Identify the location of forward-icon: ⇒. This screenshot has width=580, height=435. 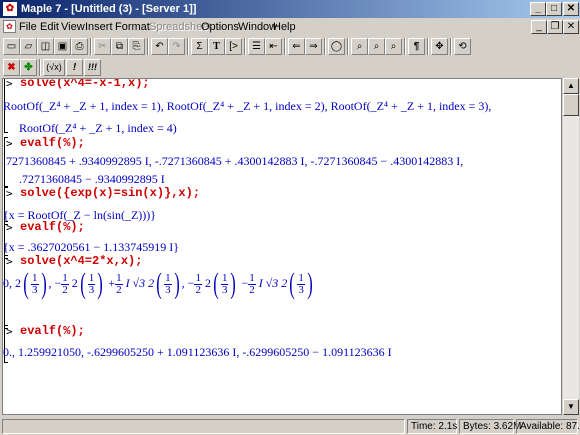
(313, 46).